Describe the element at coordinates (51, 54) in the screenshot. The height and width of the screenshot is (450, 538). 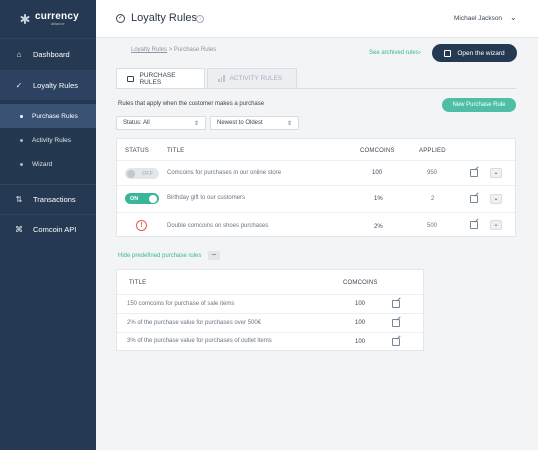
I see `sidebar-item-label: Dashboard` at that location.